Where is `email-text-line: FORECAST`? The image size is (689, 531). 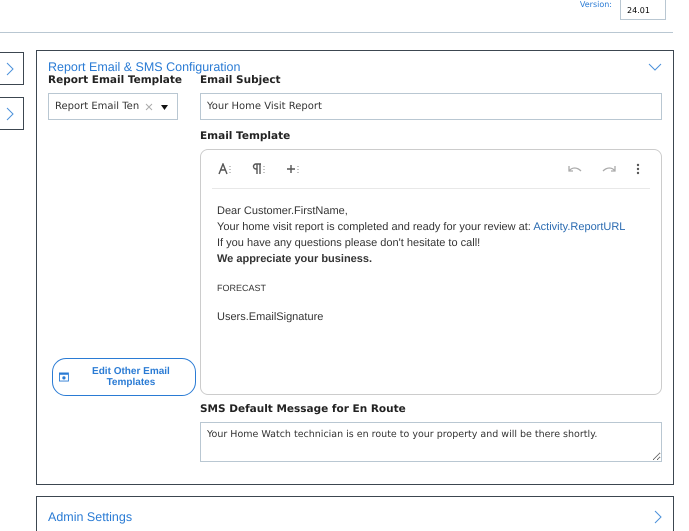 email-text-line: FORECAST is located at coordinates (242, 288).